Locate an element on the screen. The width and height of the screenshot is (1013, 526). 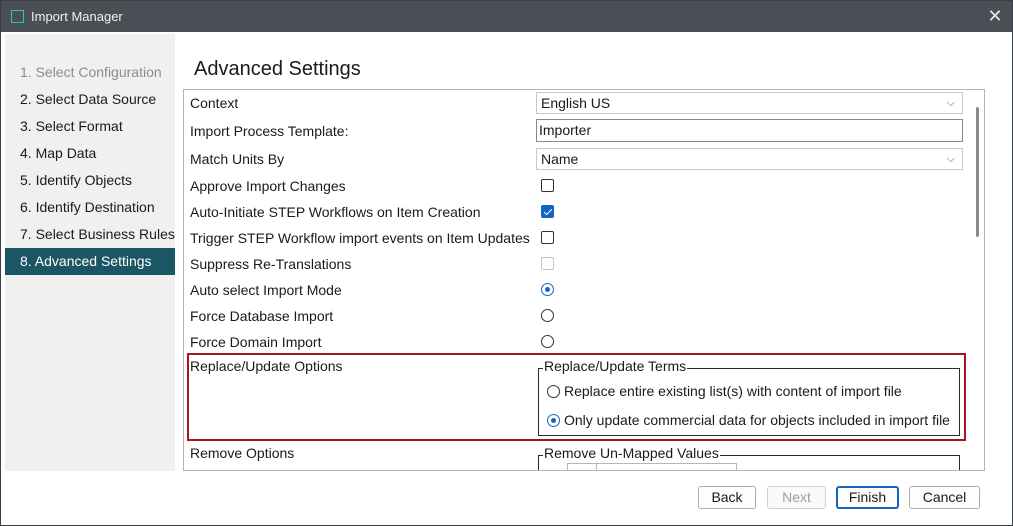
page-title: Advanced Settings is located at coordinates (277, 69).